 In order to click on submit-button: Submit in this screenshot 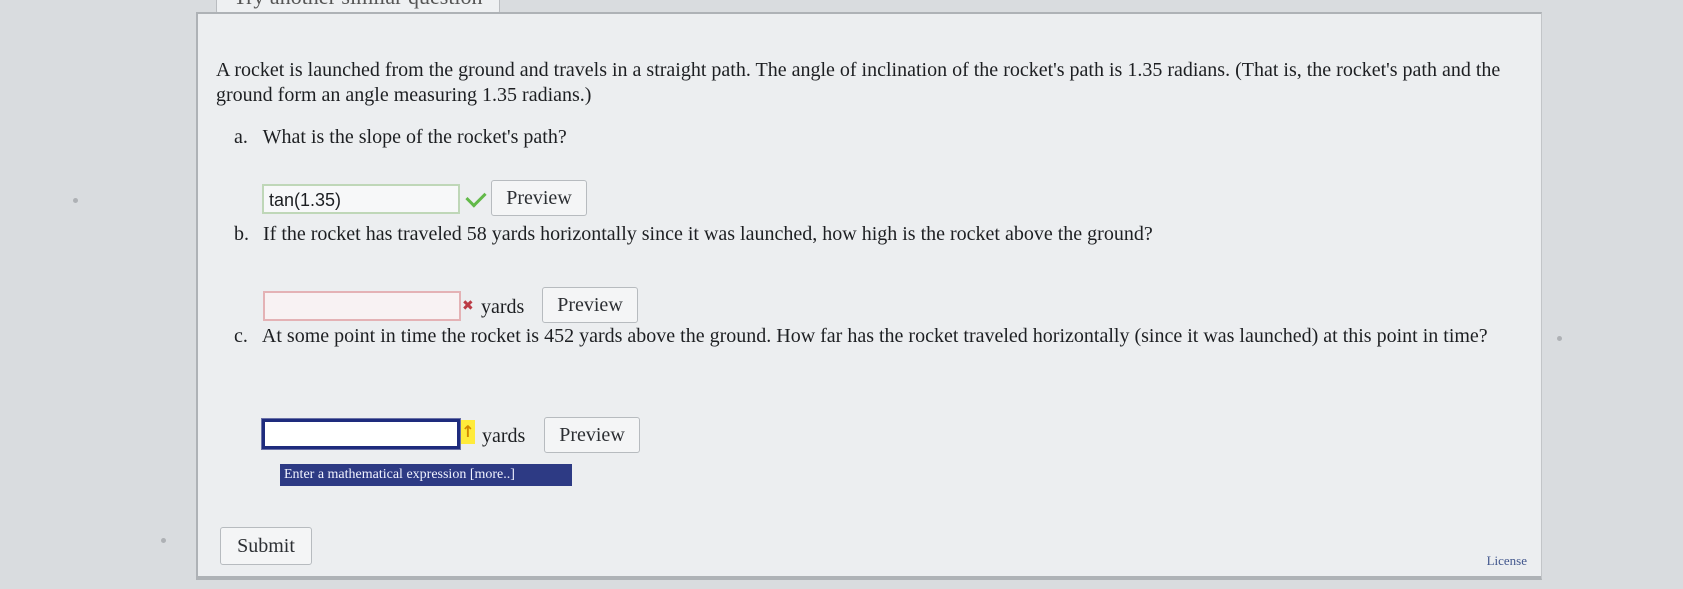, I will do `click(266, 546)`.